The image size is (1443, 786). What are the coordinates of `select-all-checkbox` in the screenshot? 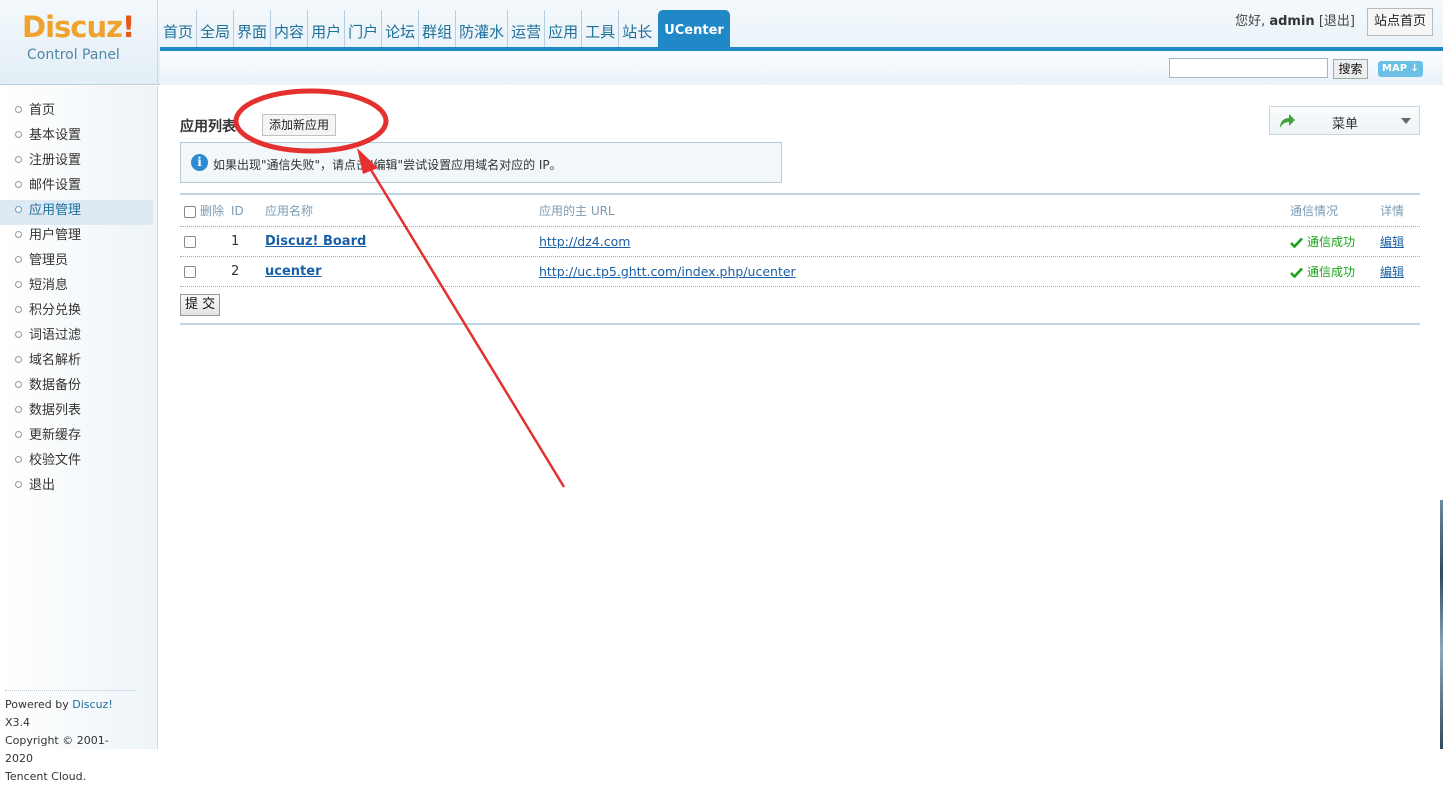 It's located at (190, 212).